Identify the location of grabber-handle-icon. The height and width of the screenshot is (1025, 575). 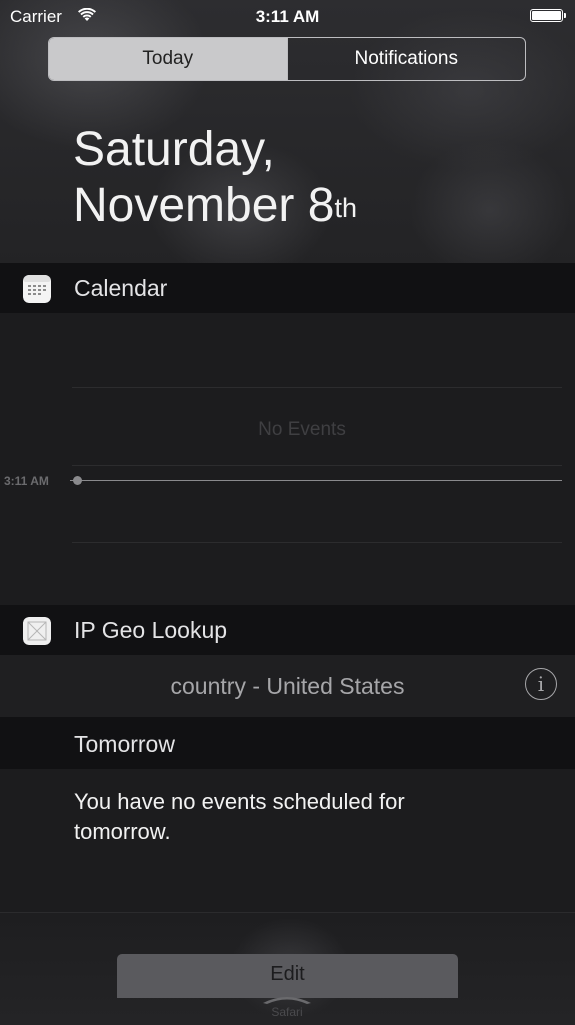
(287, 999).